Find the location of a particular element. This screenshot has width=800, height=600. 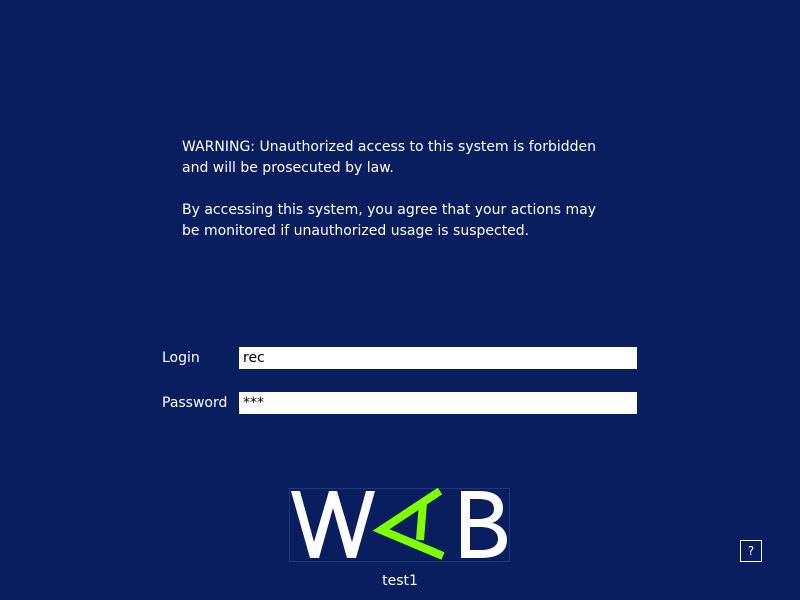

login-label: Login is located at coordinates (181, 358).